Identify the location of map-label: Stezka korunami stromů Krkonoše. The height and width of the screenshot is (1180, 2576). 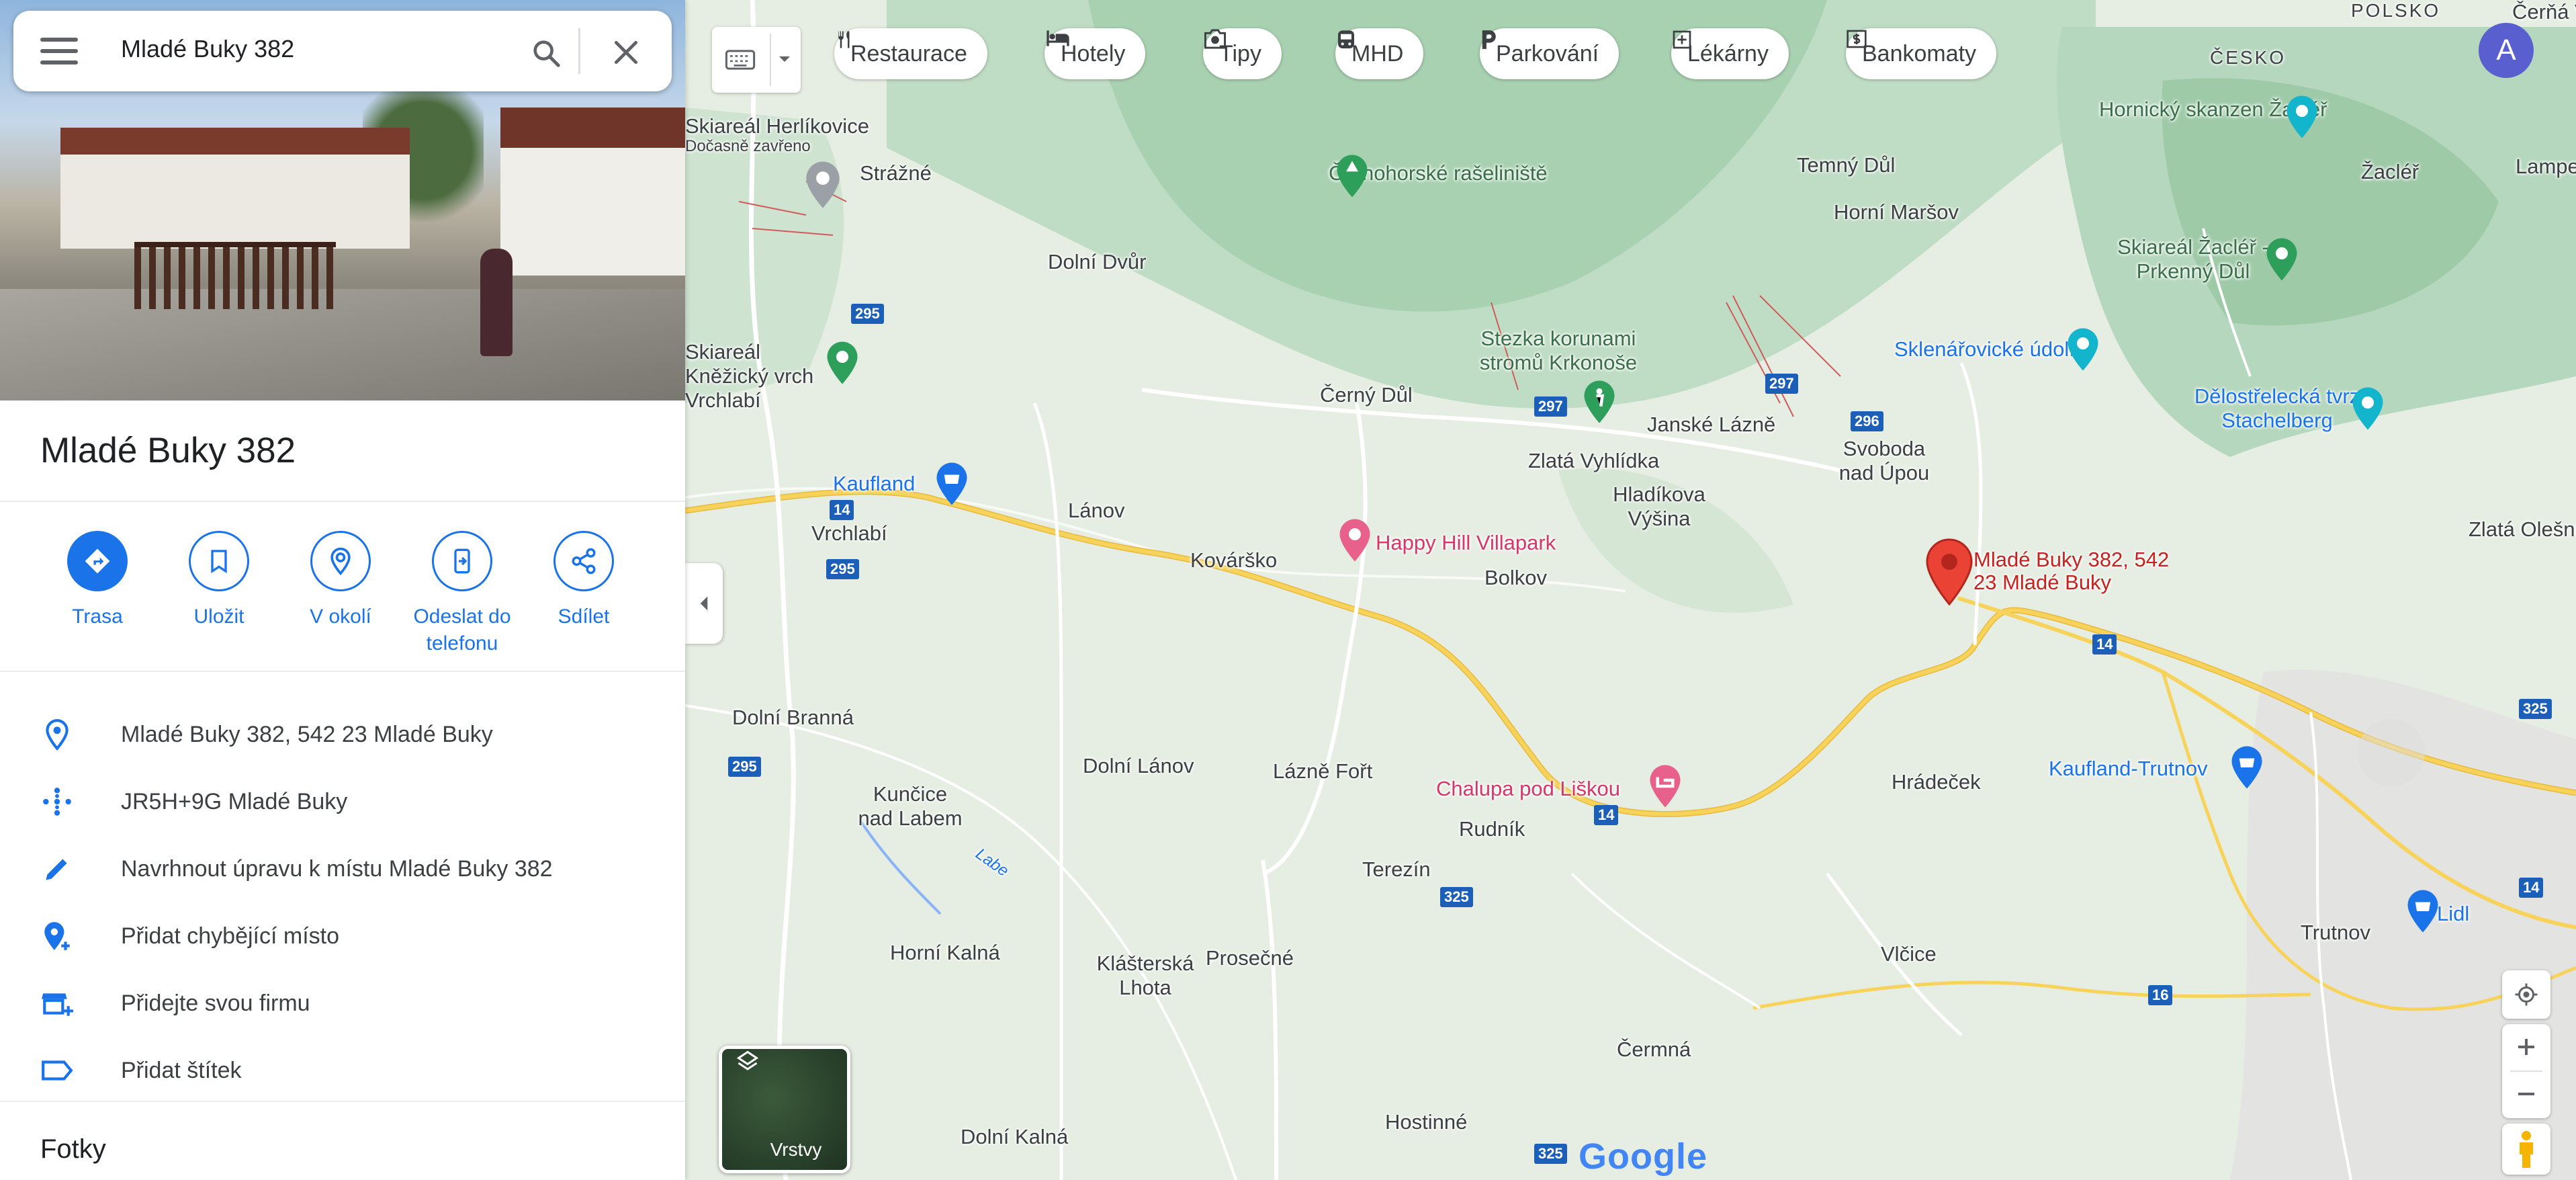
(1559, 351).